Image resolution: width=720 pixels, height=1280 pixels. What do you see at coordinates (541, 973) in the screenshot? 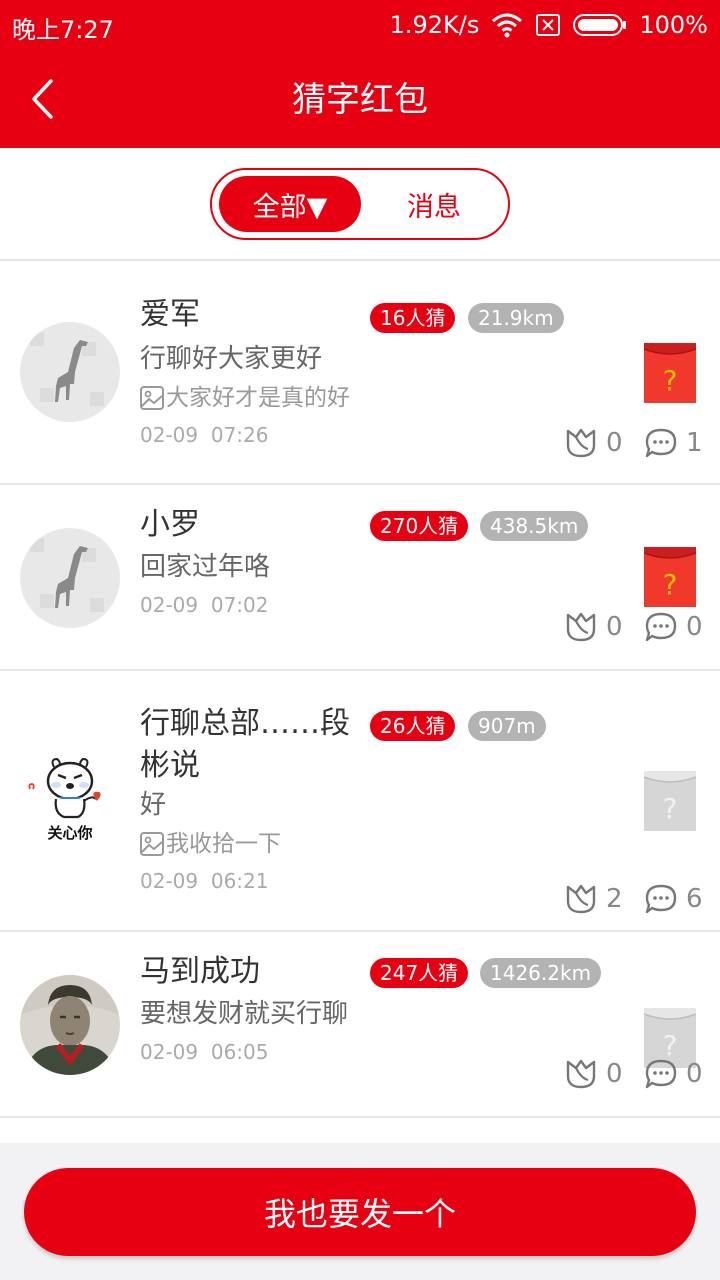
I see `distance-badge: 1426.2km` at bounding box center [541, 973].